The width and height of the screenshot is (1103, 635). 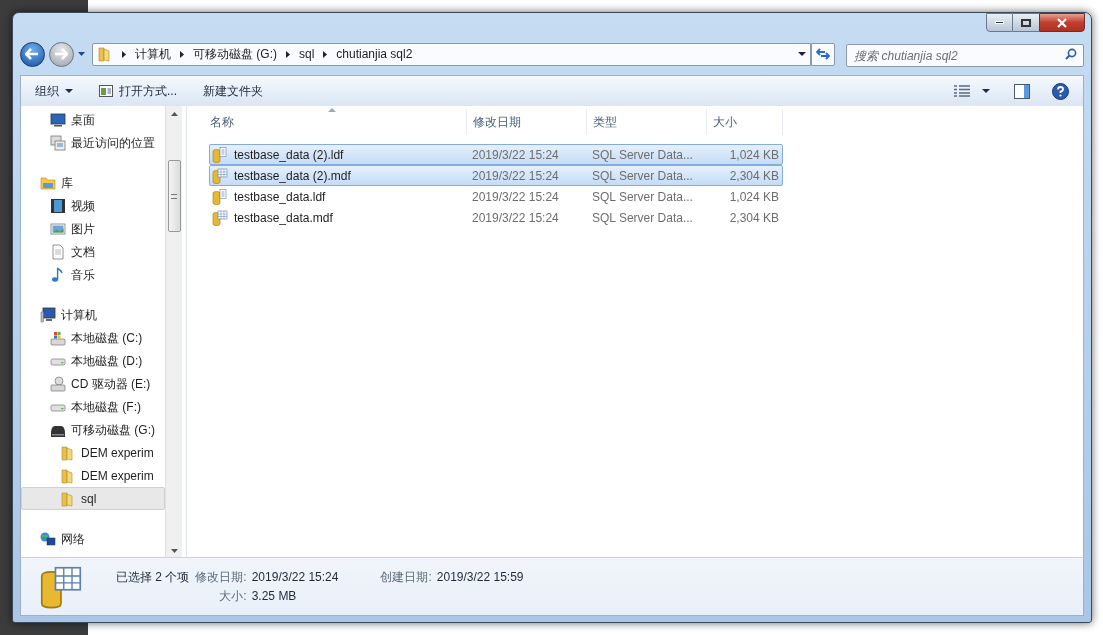 I want to click on detail-label: 大小:, so click(x=232, y=596).